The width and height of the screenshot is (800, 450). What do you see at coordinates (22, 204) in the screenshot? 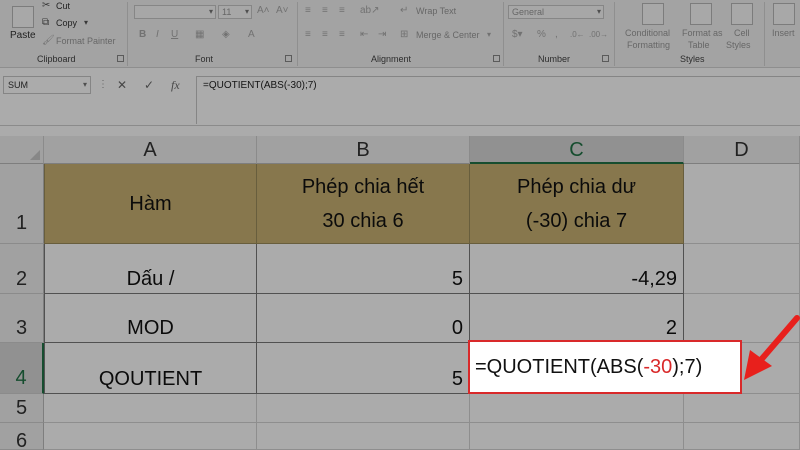
I see `row-header-1: 1` at bounding box center [22, 204].